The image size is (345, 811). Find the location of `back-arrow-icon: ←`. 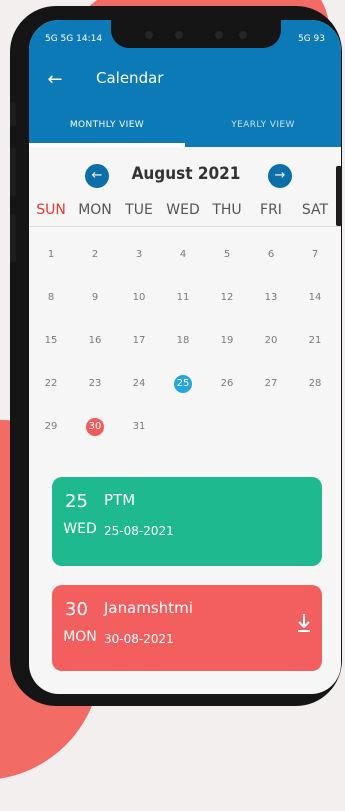

back-arrow-icon: ← is located at coordinates (55, 80).